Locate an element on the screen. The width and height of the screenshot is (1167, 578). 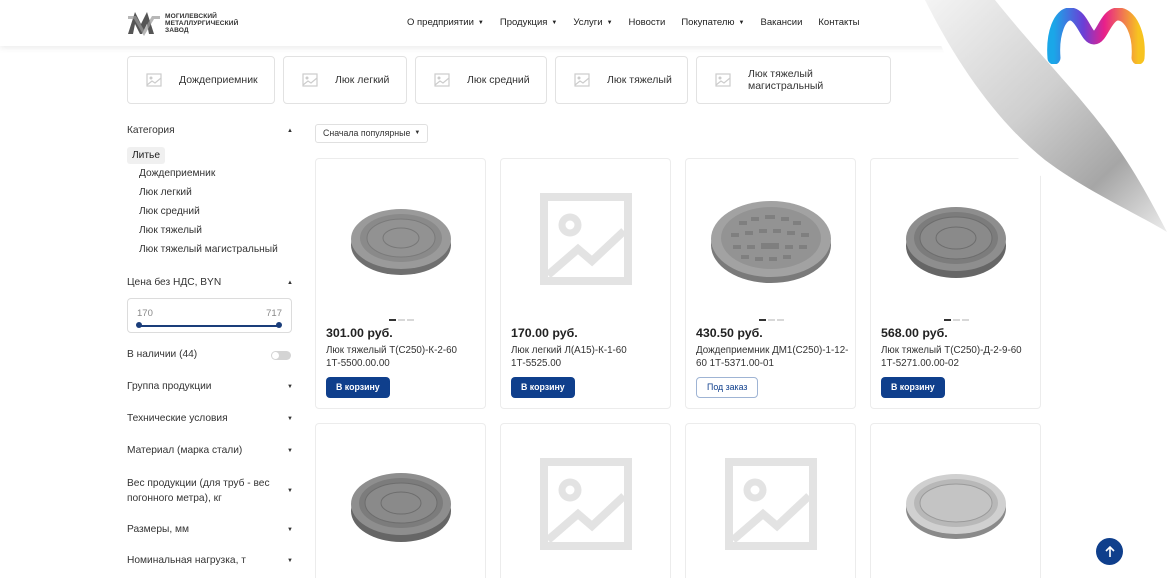
filter-dimensions: Размеры, мм ▼ is located at coordinates (210, 529).